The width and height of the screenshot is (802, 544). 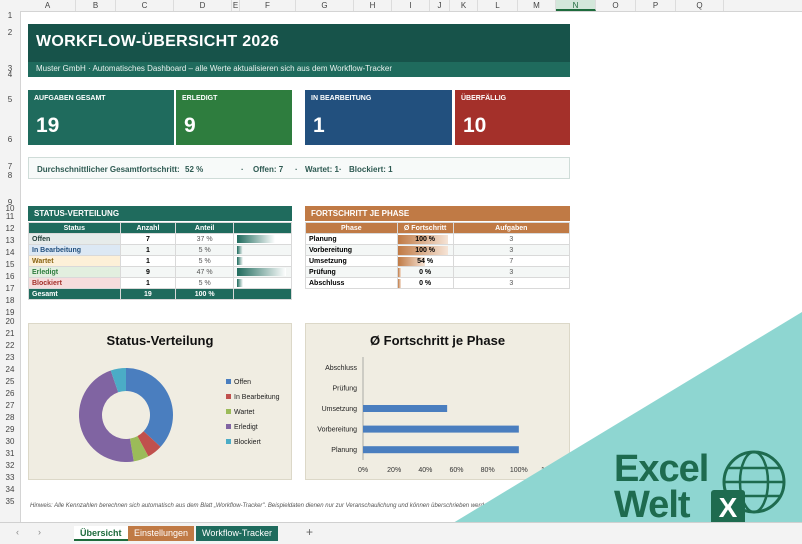 I want to click on column-header-J: J, so click(x=440, y=5).